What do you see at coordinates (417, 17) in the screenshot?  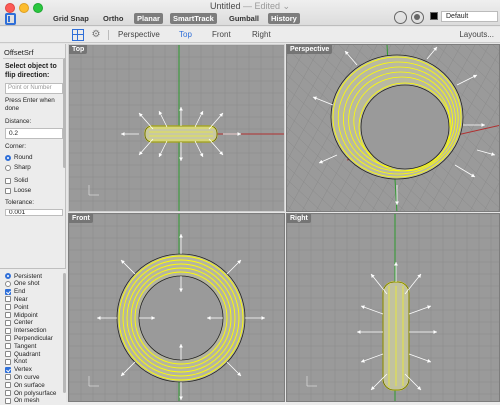 I see `record-history-icon` at bounding box center [417, 17].